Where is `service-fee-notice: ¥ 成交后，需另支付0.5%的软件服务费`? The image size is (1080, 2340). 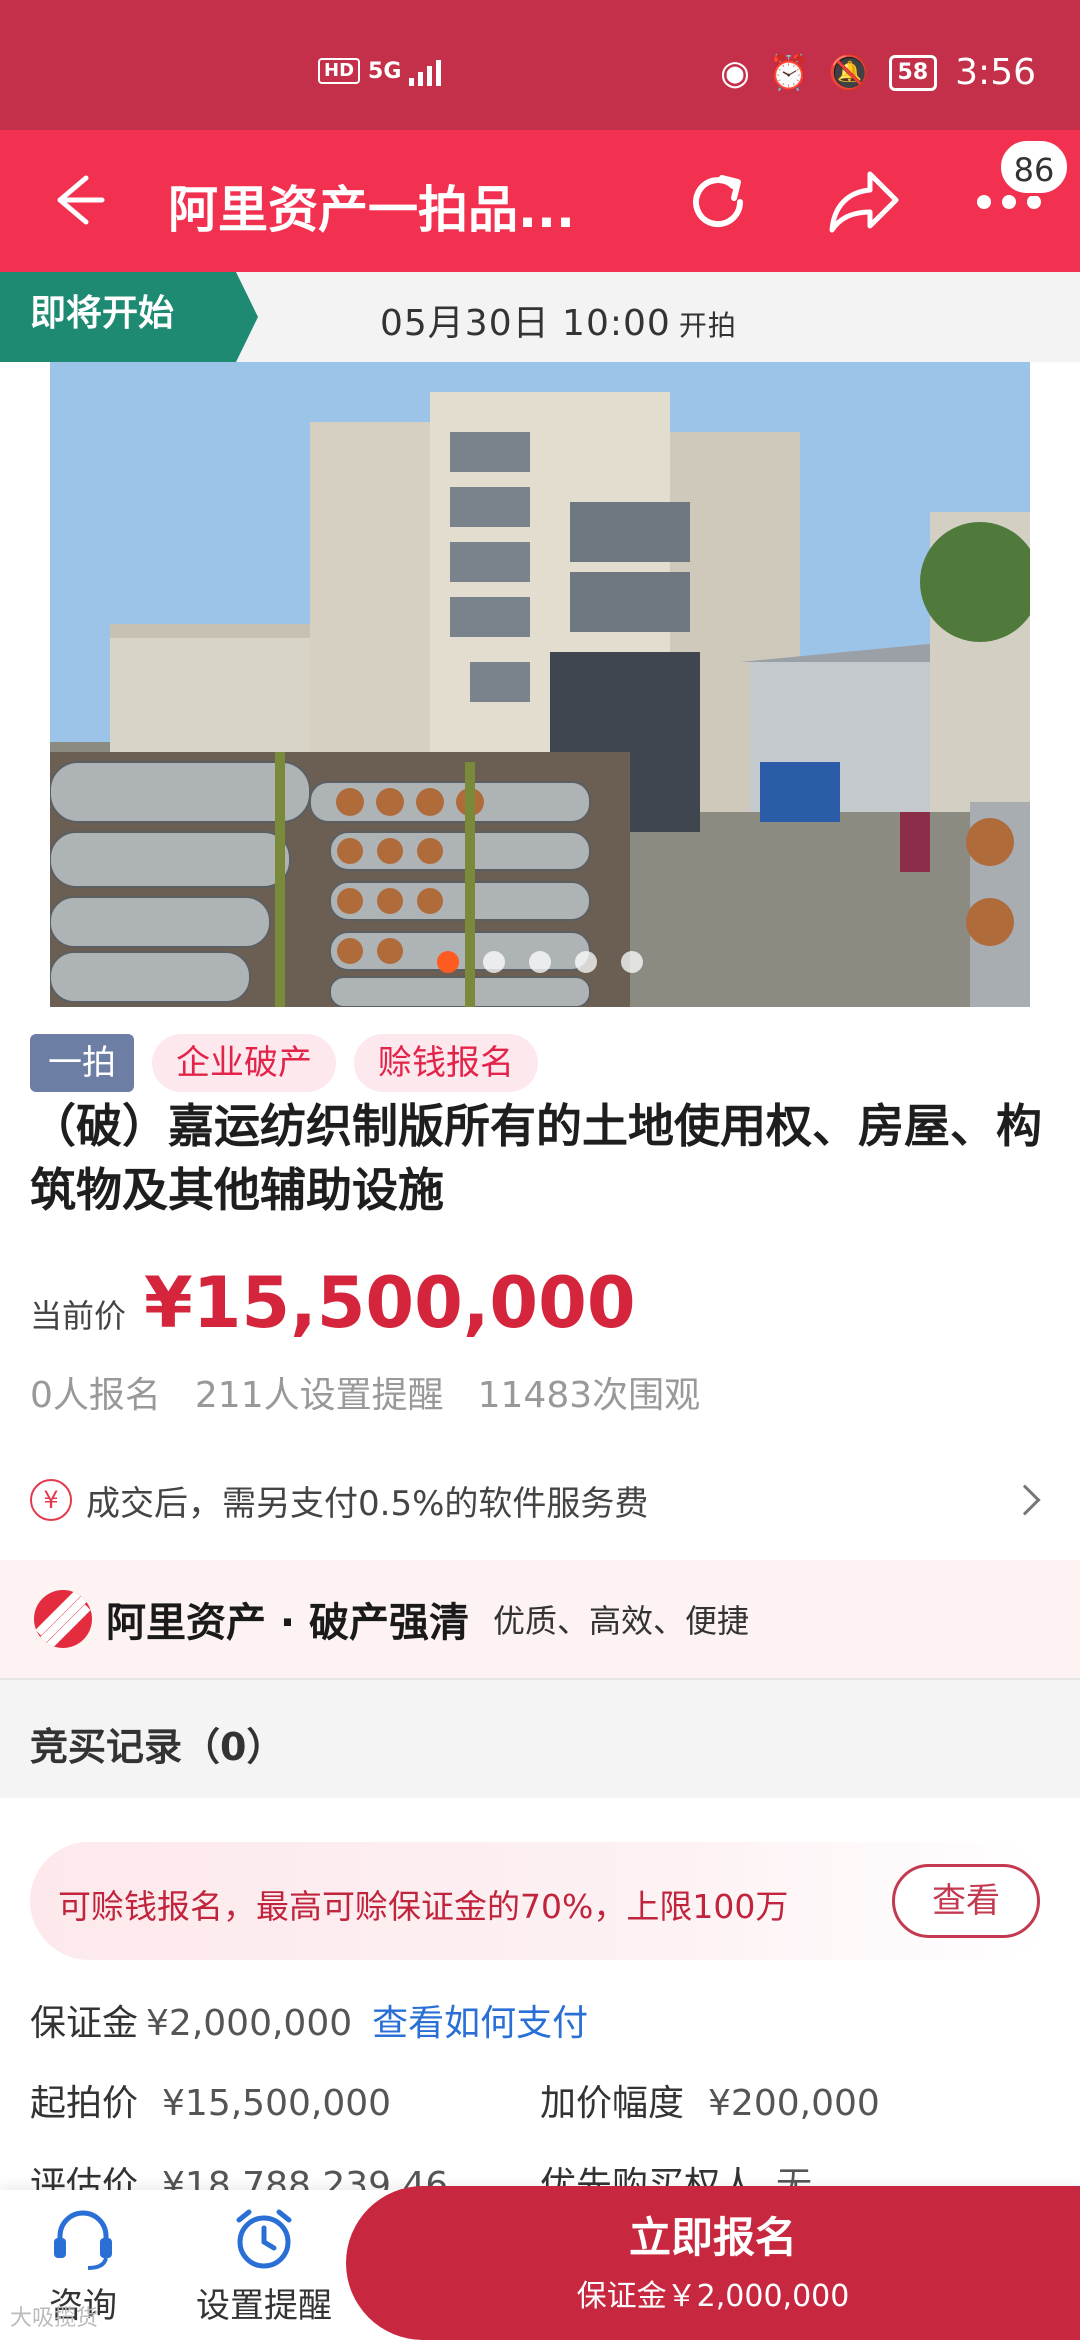
service-fee-notice: ¥ 成交后，需另支付0.5%的软件服务费 is located at coordinates (540, 1500).